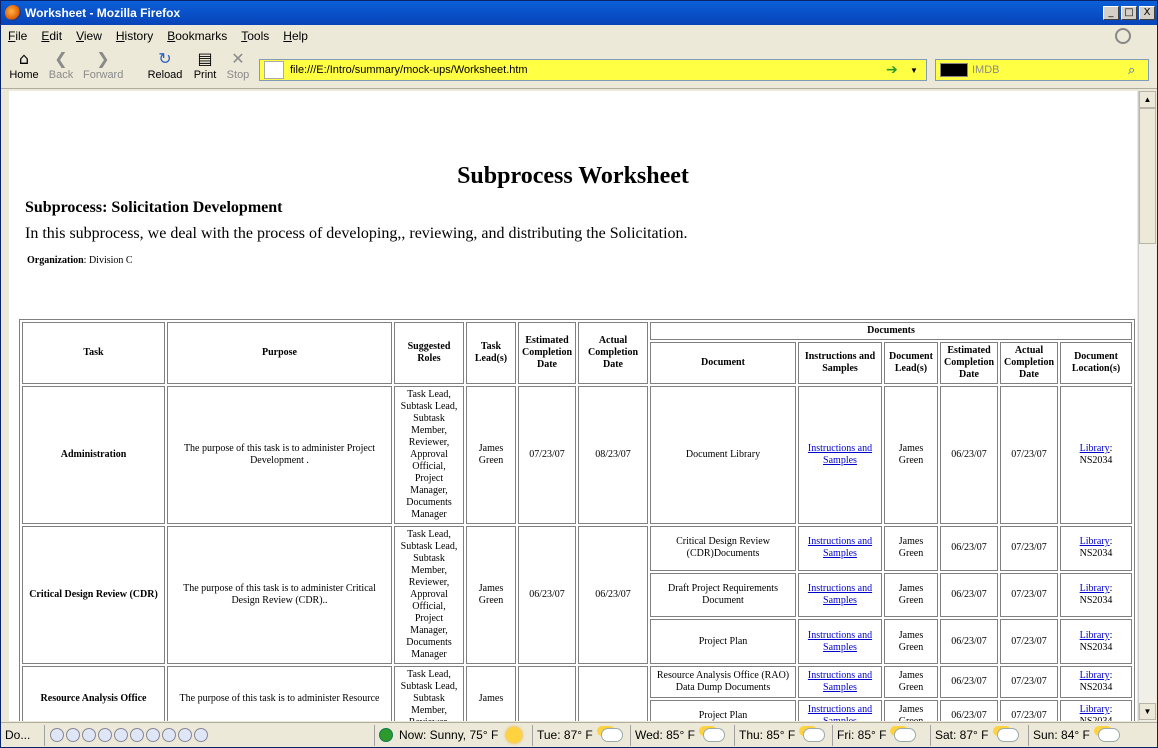 Image resolution: width=1158 pixels, height=748 pixels. I want to click on org-value: : Division C, so click(108, 260).